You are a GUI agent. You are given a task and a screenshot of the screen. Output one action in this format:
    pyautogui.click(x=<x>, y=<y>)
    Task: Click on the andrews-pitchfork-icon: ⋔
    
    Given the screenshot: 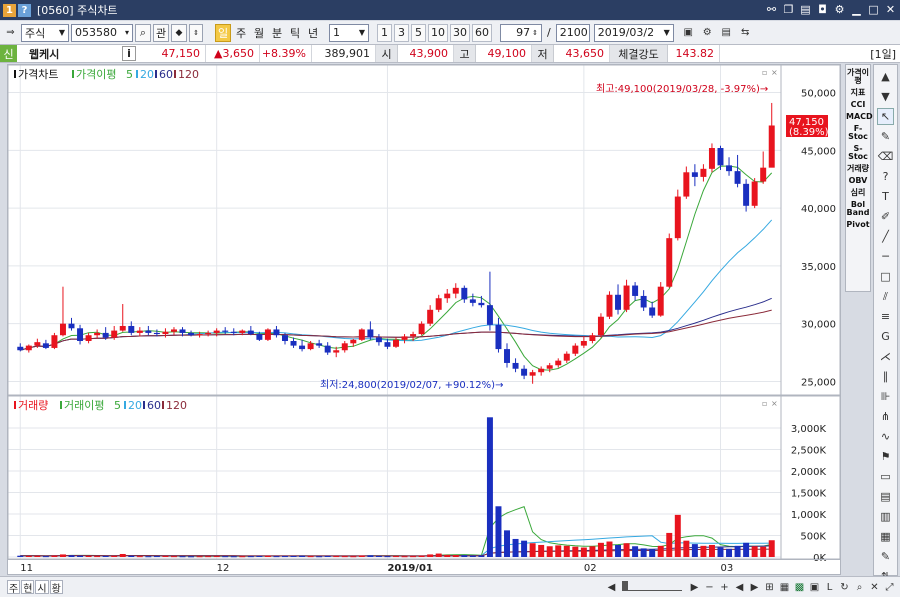 What is the action you would take?
    pyautogui.click(x=885, y=416)
    